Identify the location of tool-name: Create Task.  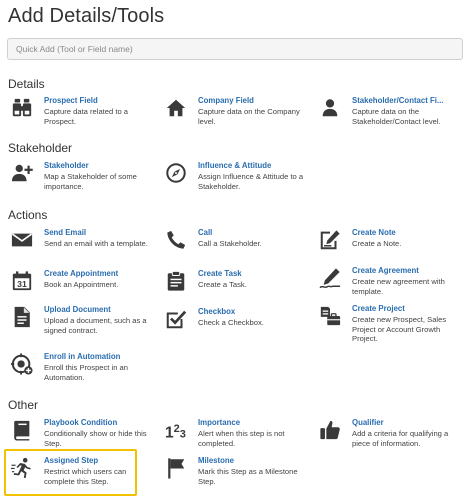
(220, 273).